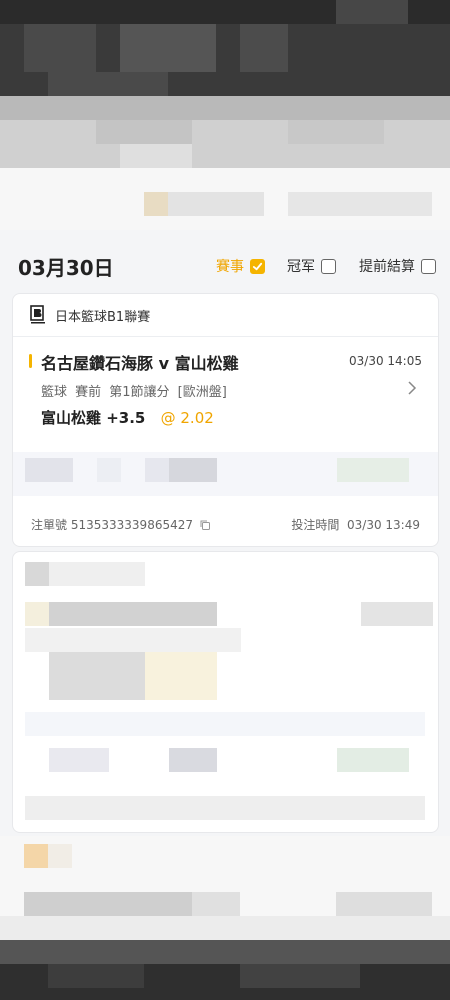  Describe the element at coordinates (38, 315) in the screenshot. I see `b-league-logo-icon` at that location.